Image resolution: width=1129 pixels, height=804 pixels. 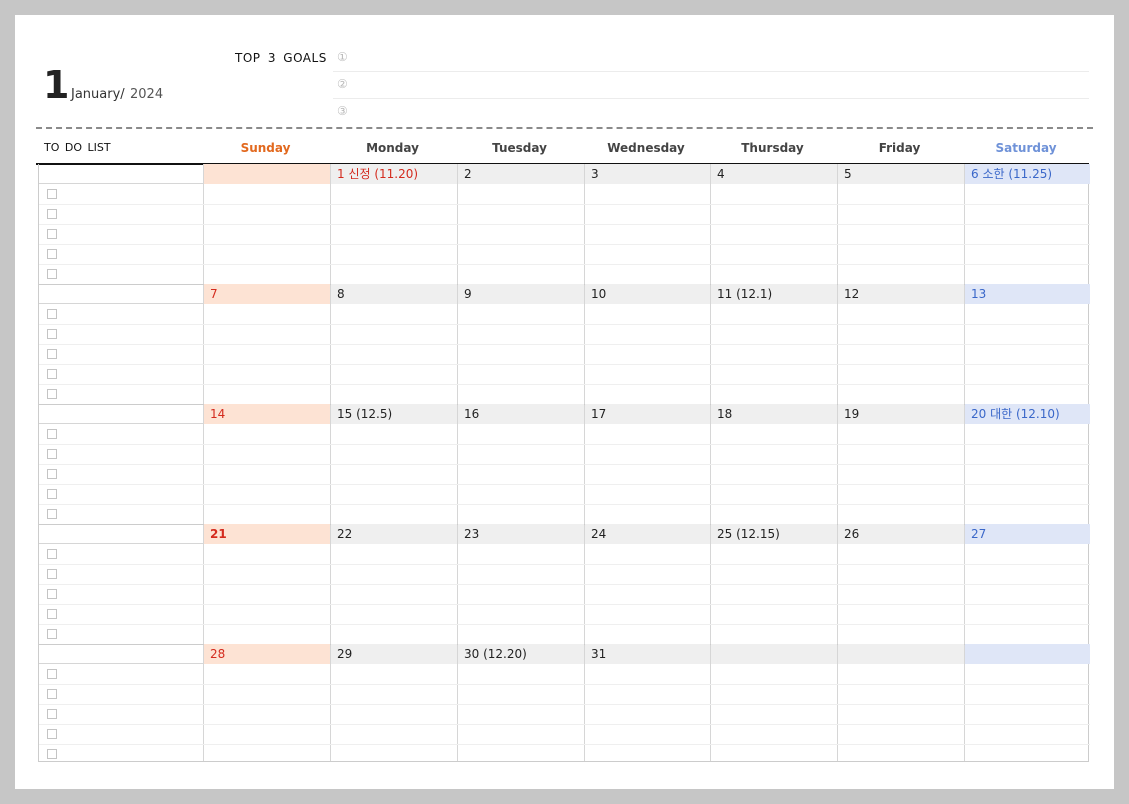 I want to click on week-row-3: 14 15 (12.5) 16 17 18 19 20 대한 (12.10), so click(x=564, y=464).